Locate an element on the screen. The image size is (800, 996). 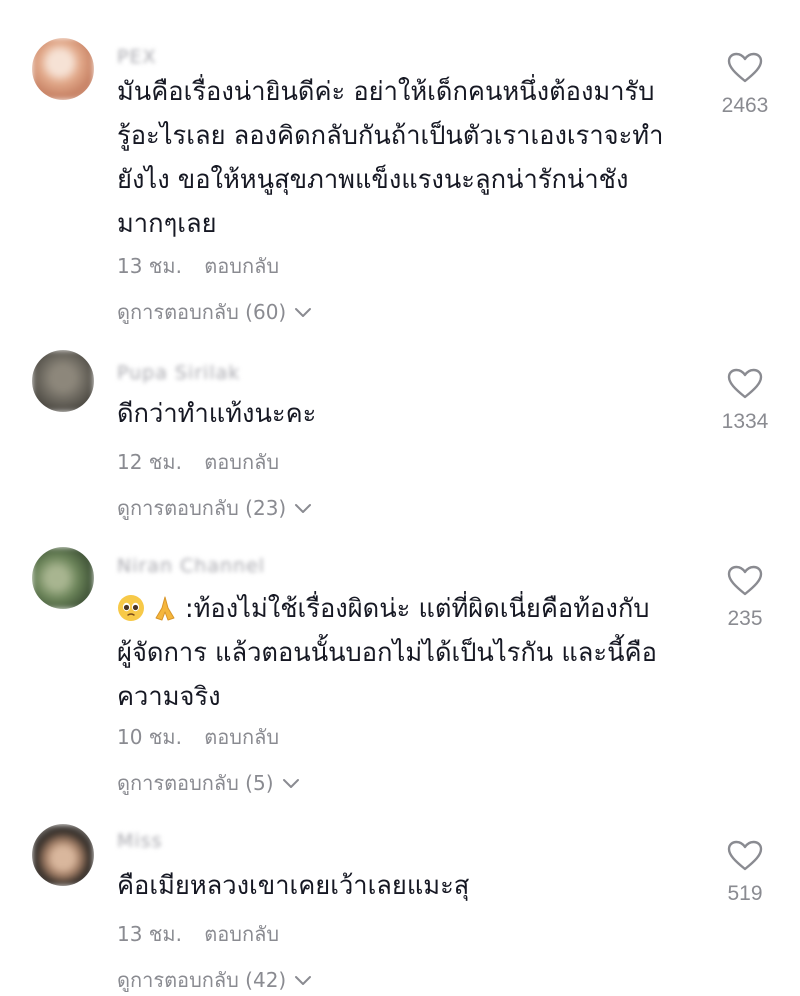
comment-meta: 12 ชม. ตอบกลับ is located at coordinates (198, 462).